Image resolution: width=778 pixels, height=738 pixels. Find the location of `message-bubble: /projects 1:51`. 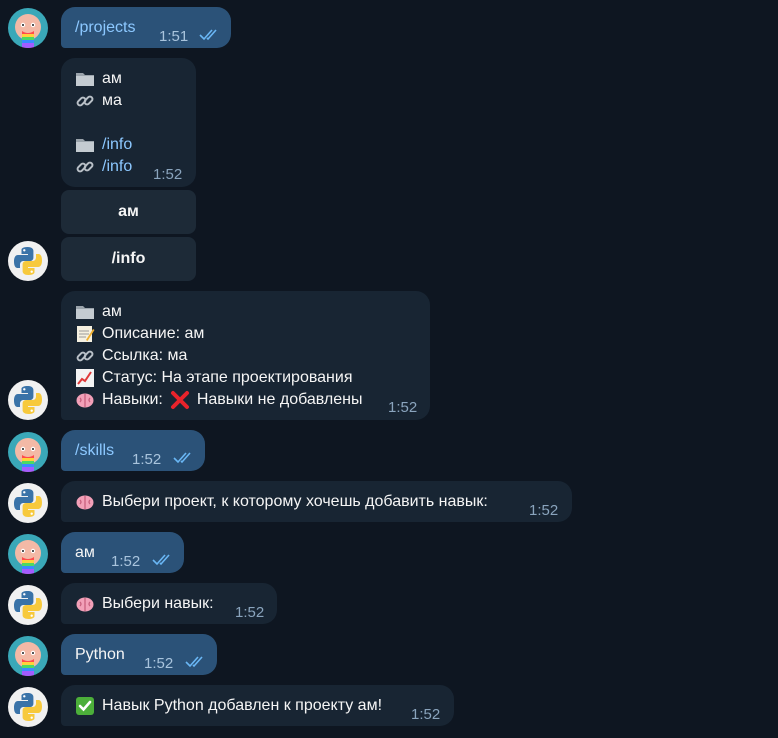

message-bubble: /projects 1:51 is located at coordinates (146, 27).